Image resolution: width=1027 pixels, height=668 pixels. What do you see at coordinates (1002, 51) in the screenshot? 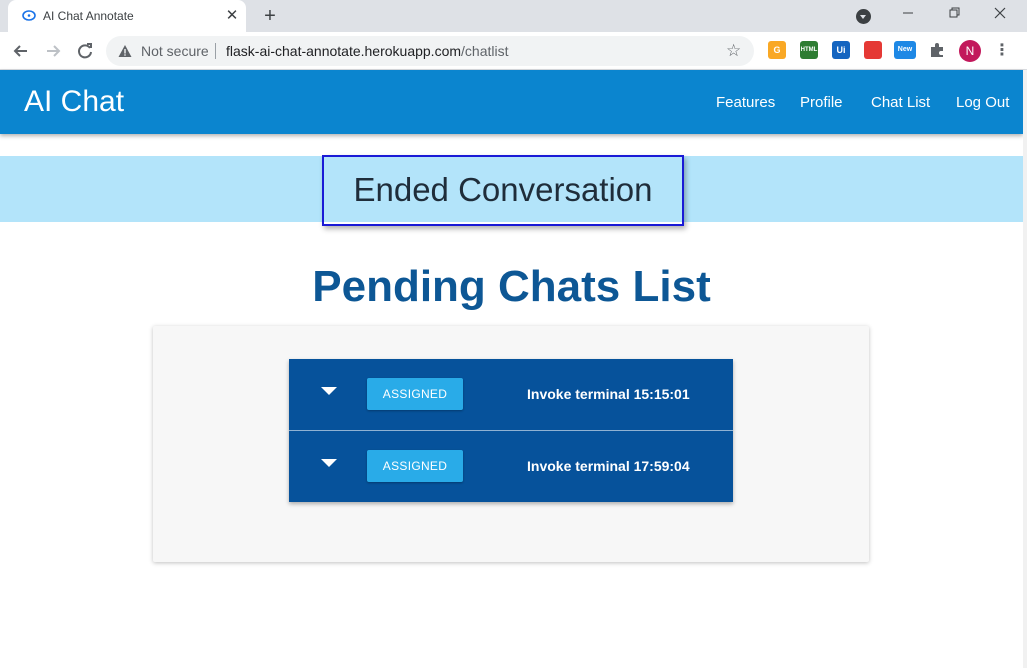
I see `browser-menu-icon: ⋮` at bounding box center [1002, 51].